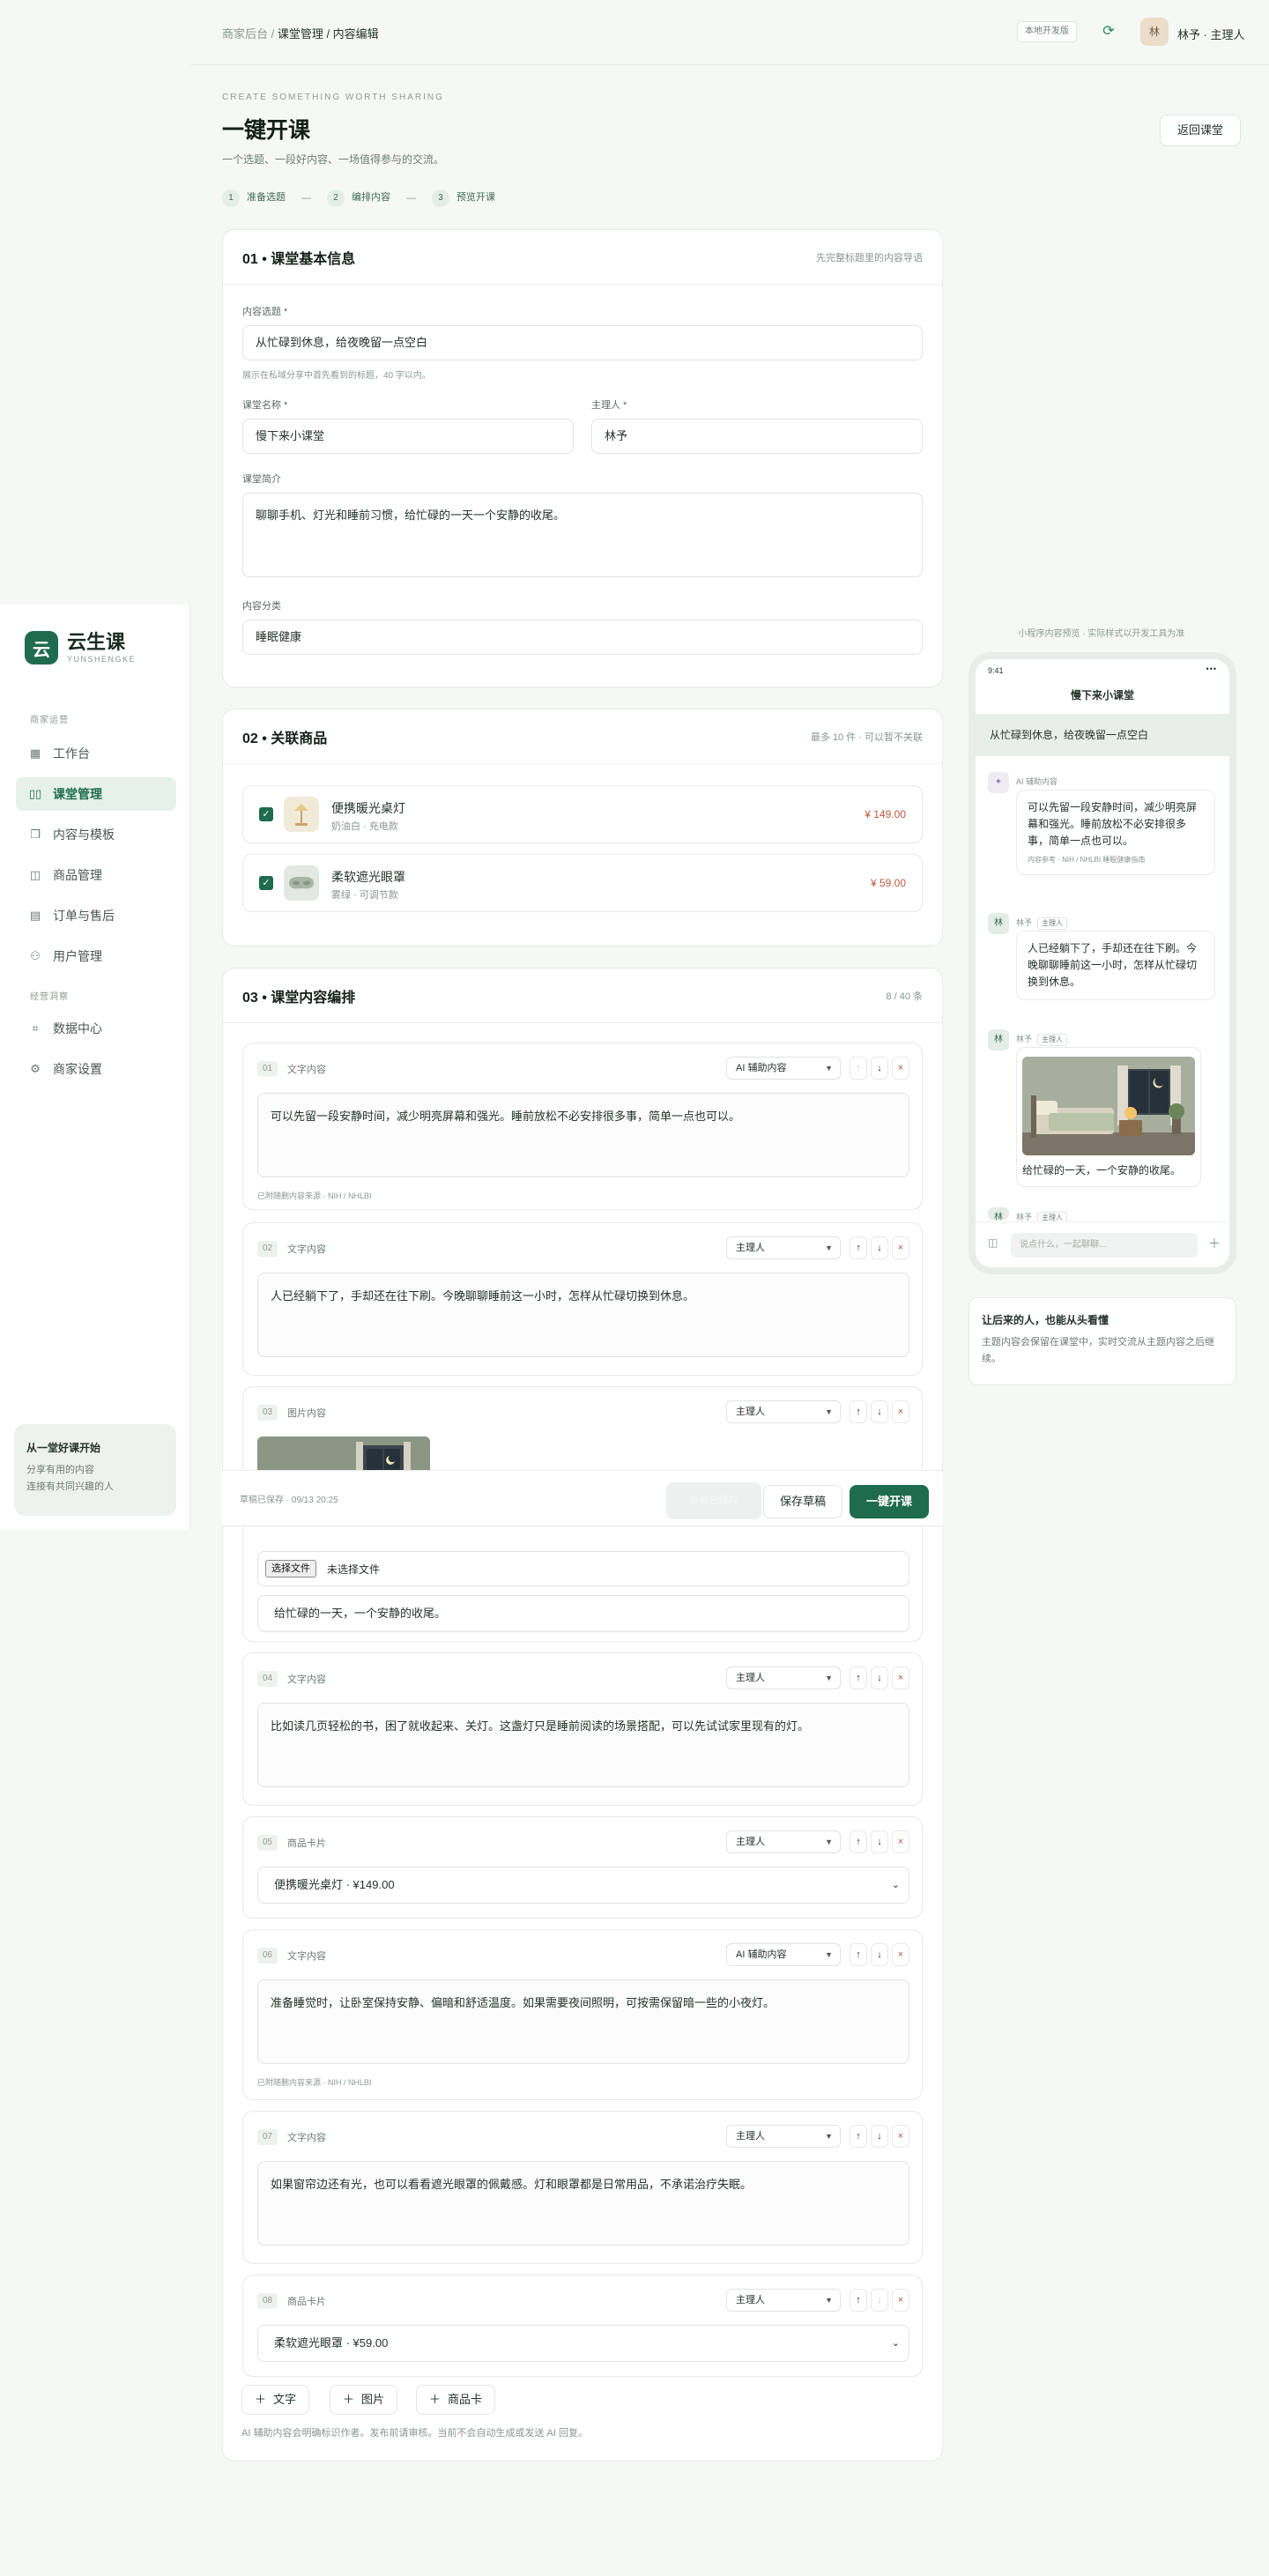 Image resolution: width=1269 pixels, height=2576 pixels. I want to click on block-number: 06, so click(267, 1956).